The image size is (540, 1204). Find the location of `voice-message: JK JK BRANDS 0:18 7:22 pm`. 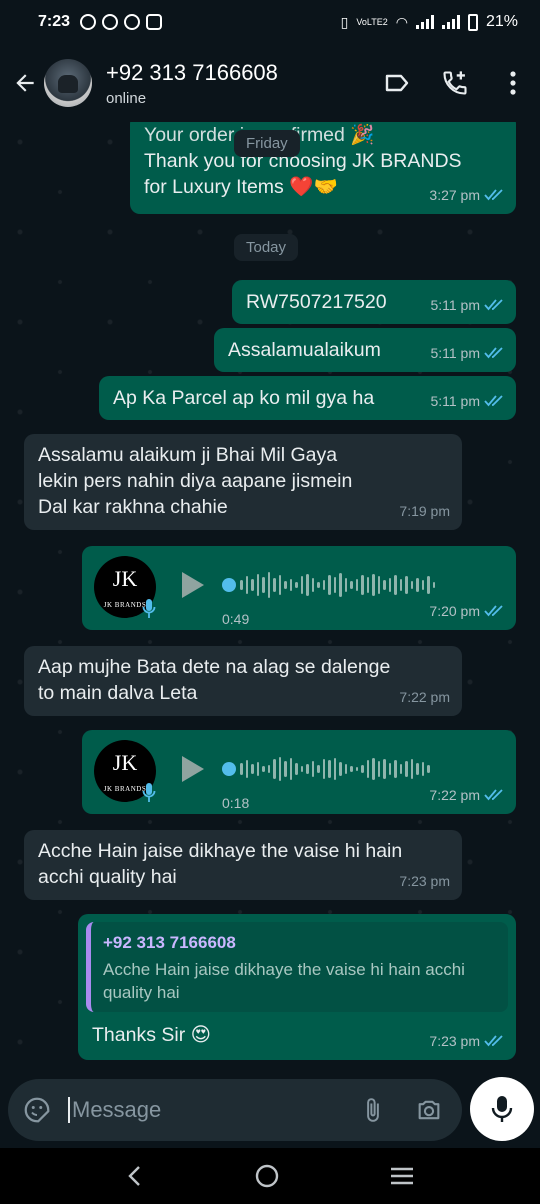

voice-message: JK JK BRANDS 0:18 7:22 pm is located at coordinates (299, 772).